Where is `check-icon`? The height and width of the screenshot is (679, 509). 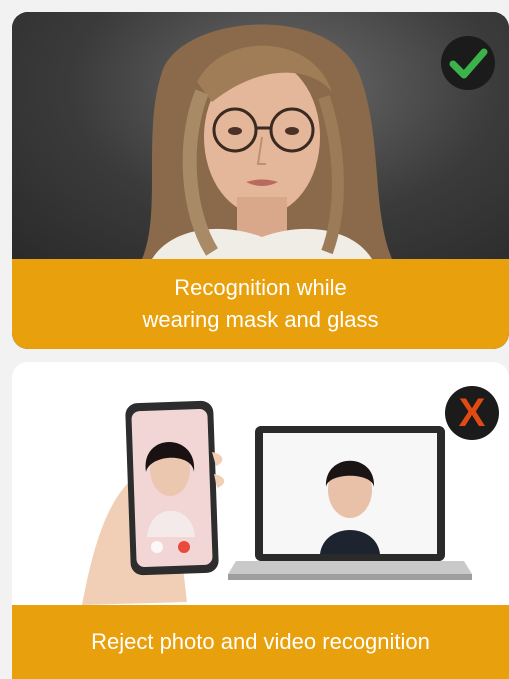
check-icon is located at coordinates (468, 63).